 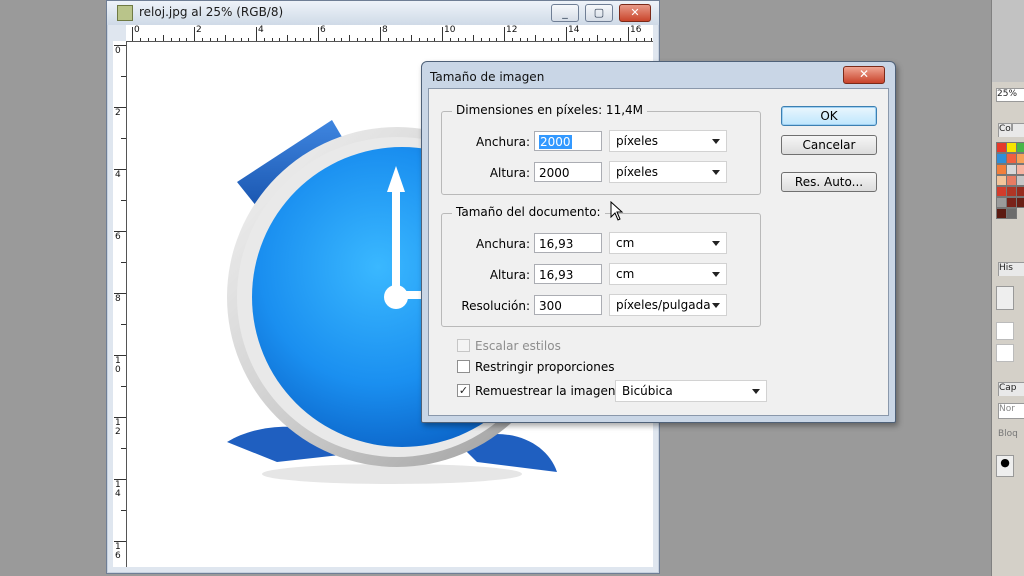 What do you see at coordinates (668, 172) in the screenshot?
I see `pixel-height-unit-select: píxeles` at bounding box center [668, 172].